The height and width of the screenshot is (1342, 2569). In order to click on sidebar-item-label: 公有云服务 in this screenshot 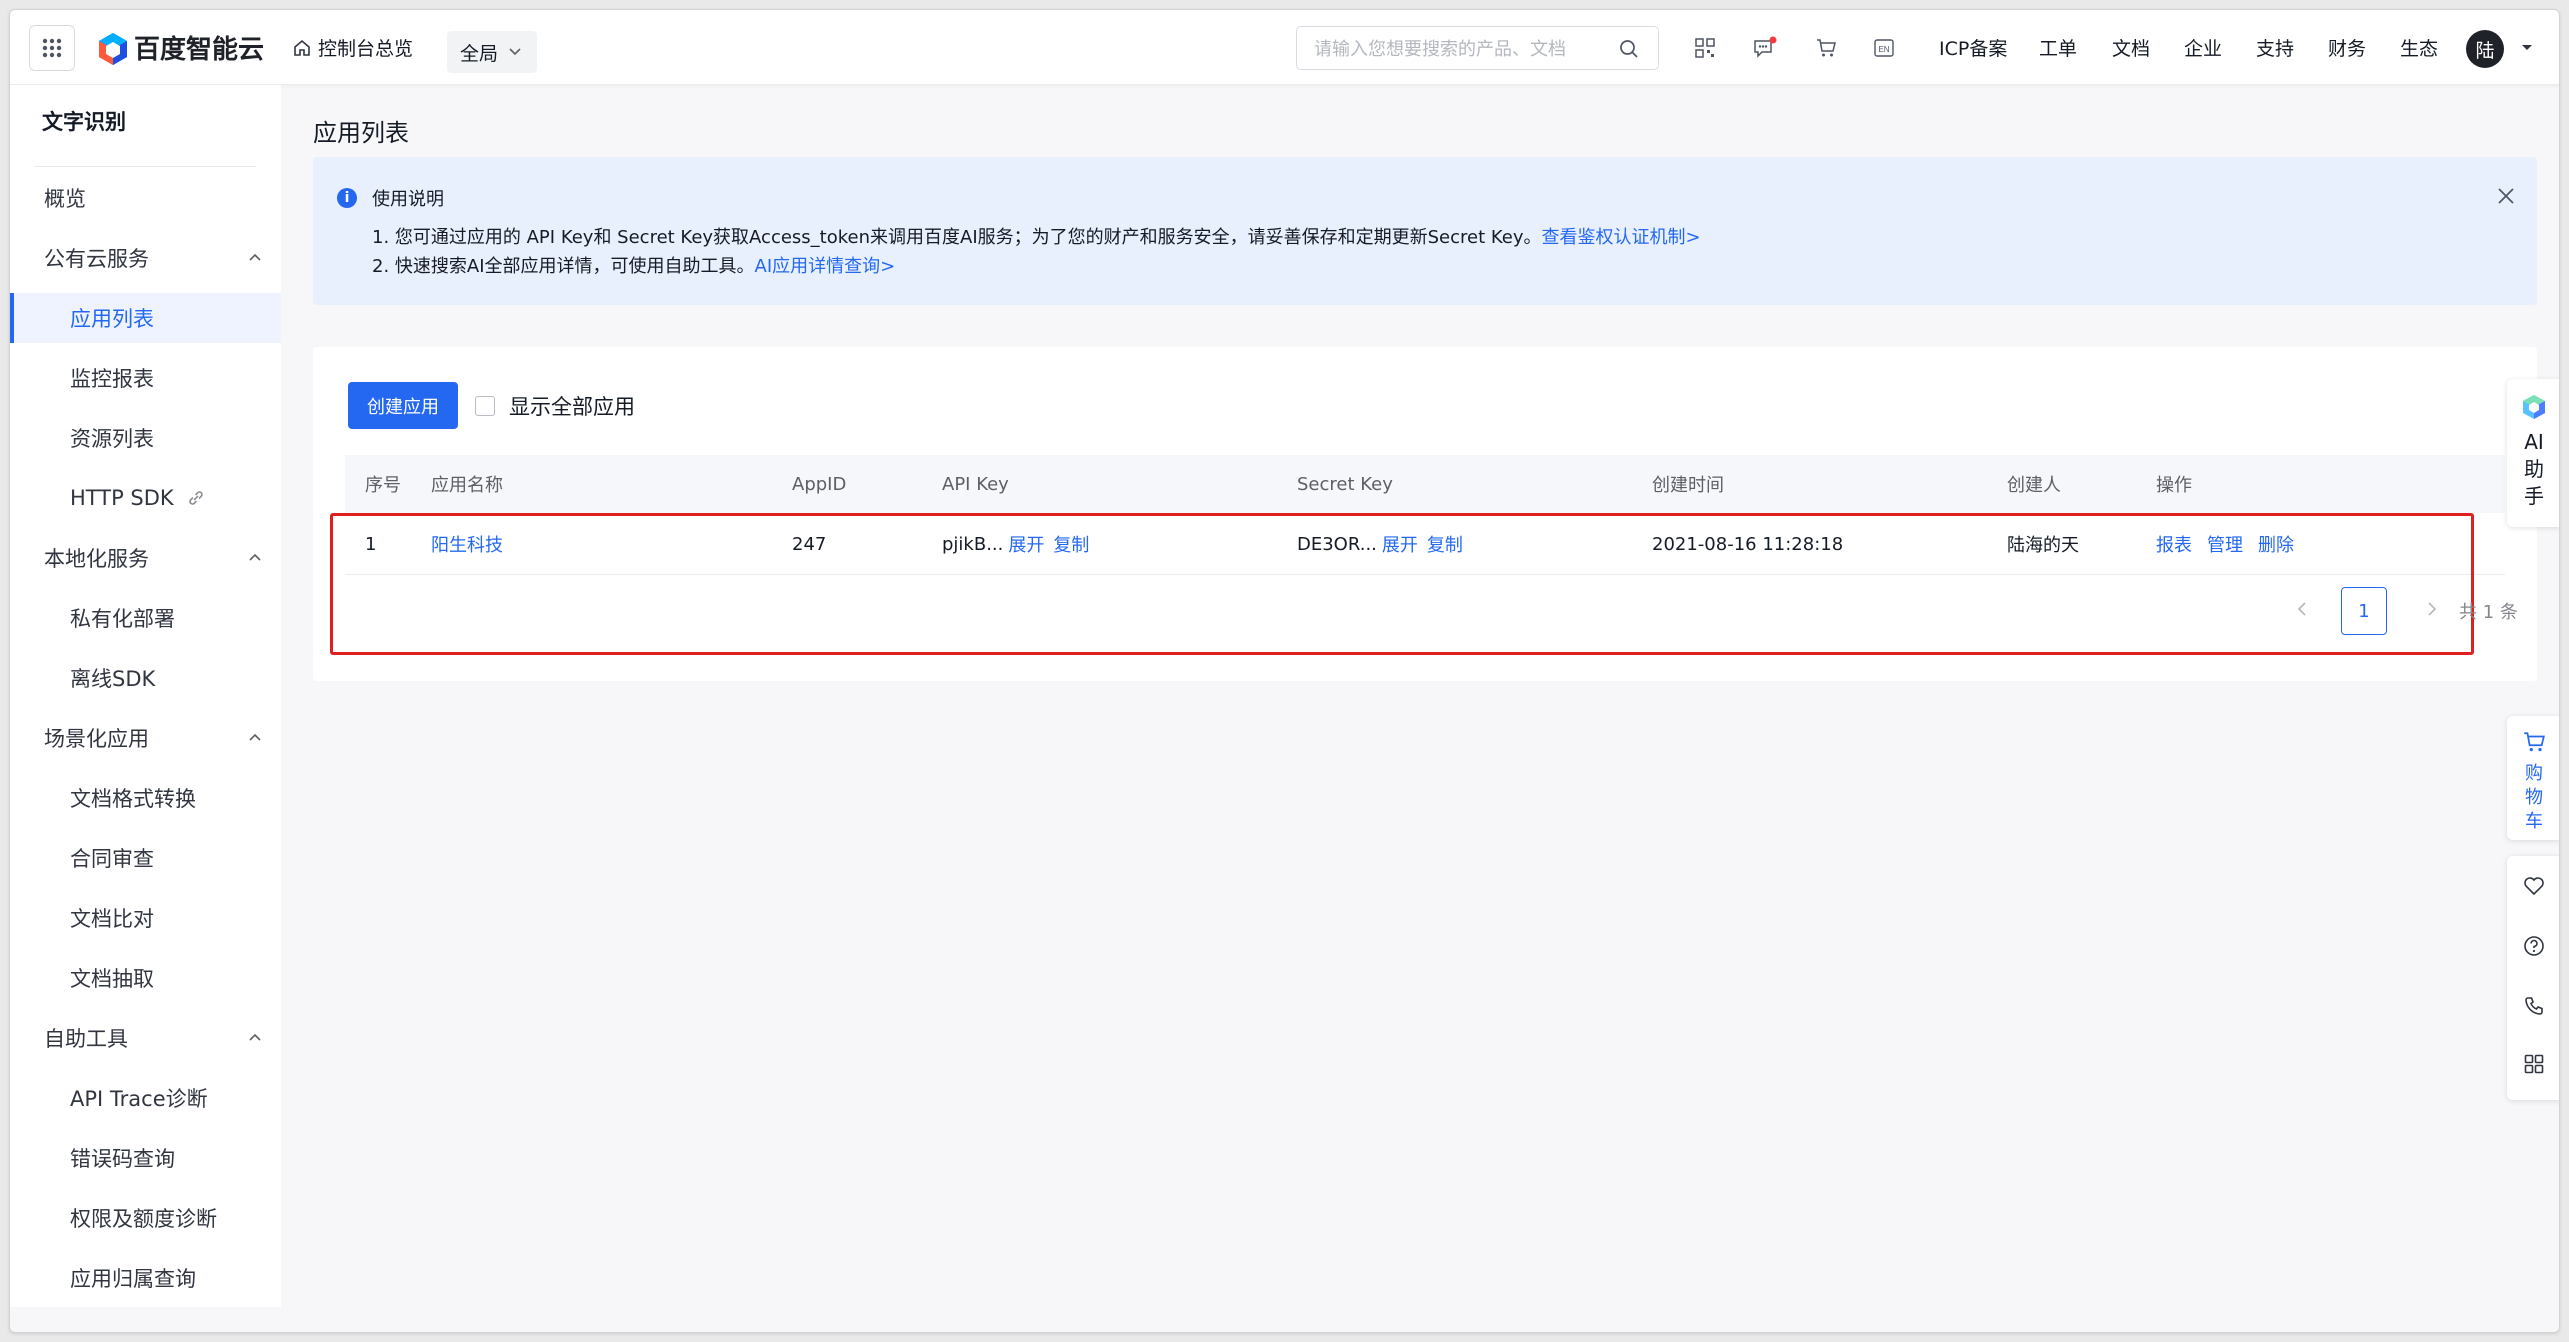, I will do `click(96, 259)`.